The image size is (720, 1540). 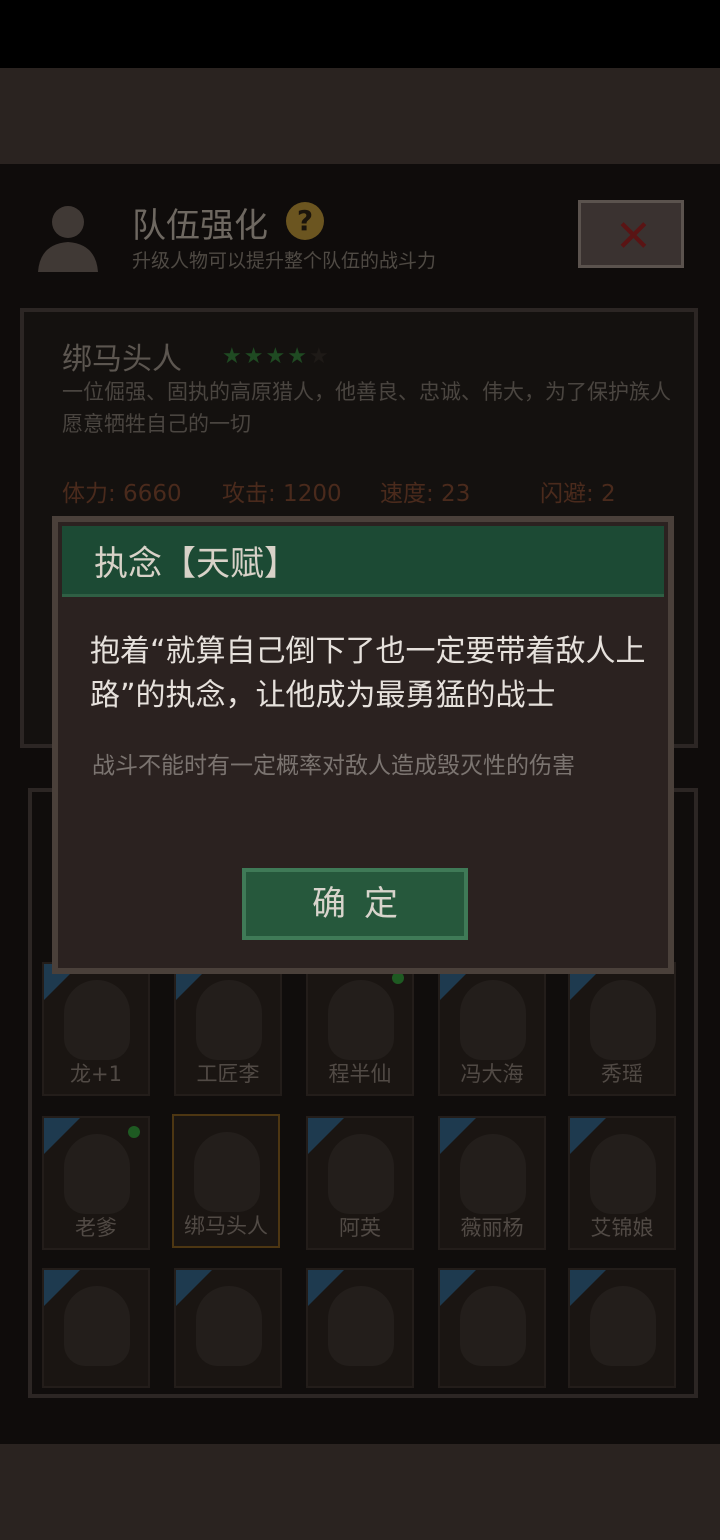 What do you see at coordinates (96, 1074) in the screenshot?
I see `character-card-name: 龙+1` at bounding box center [96, 1074].